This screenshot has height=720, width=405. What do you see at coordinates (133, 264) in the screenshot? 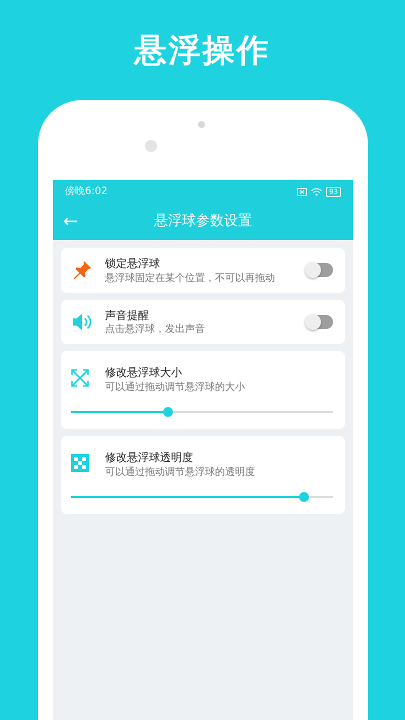
I see `setting-title: 锁定悬浮球` at bounding box center [133, 264].